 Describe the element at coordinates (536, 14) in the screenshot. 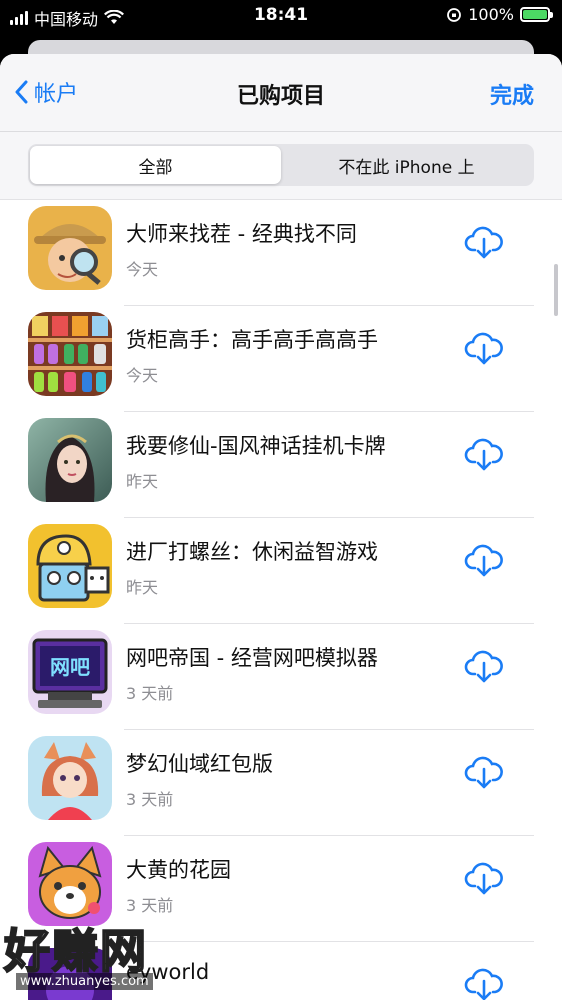

I see `battery-icon` at that location.